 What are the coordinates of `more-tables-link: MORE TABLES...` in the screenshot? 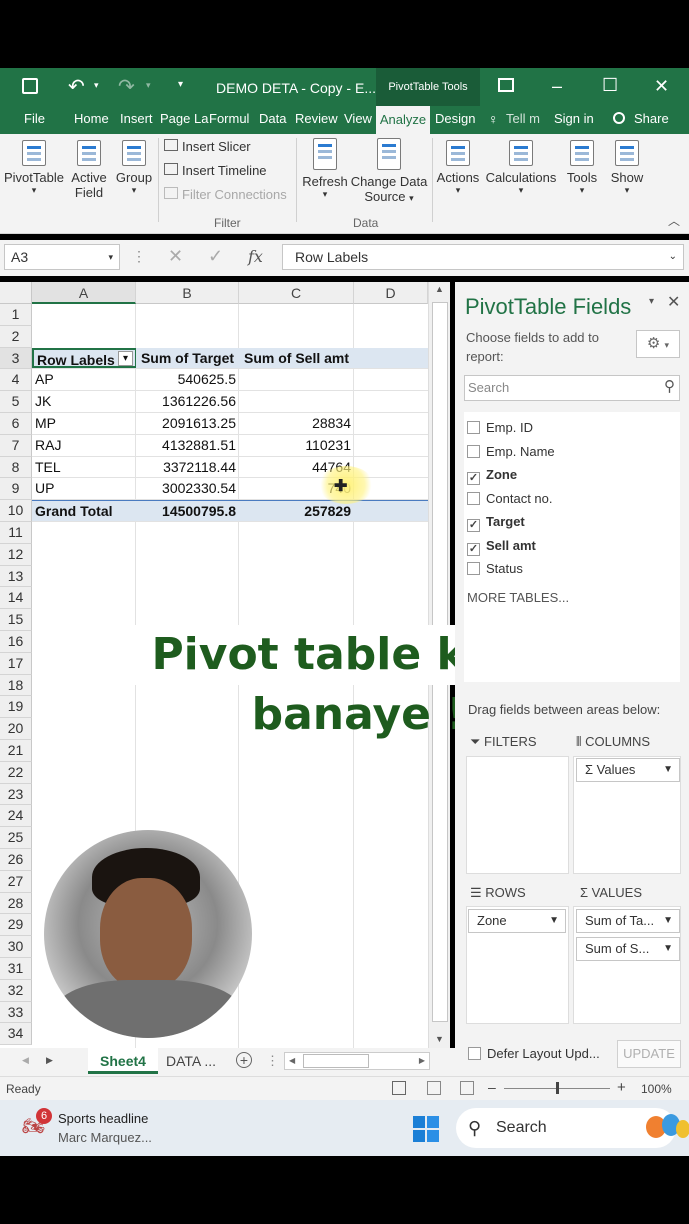 It's located at (518, 597).